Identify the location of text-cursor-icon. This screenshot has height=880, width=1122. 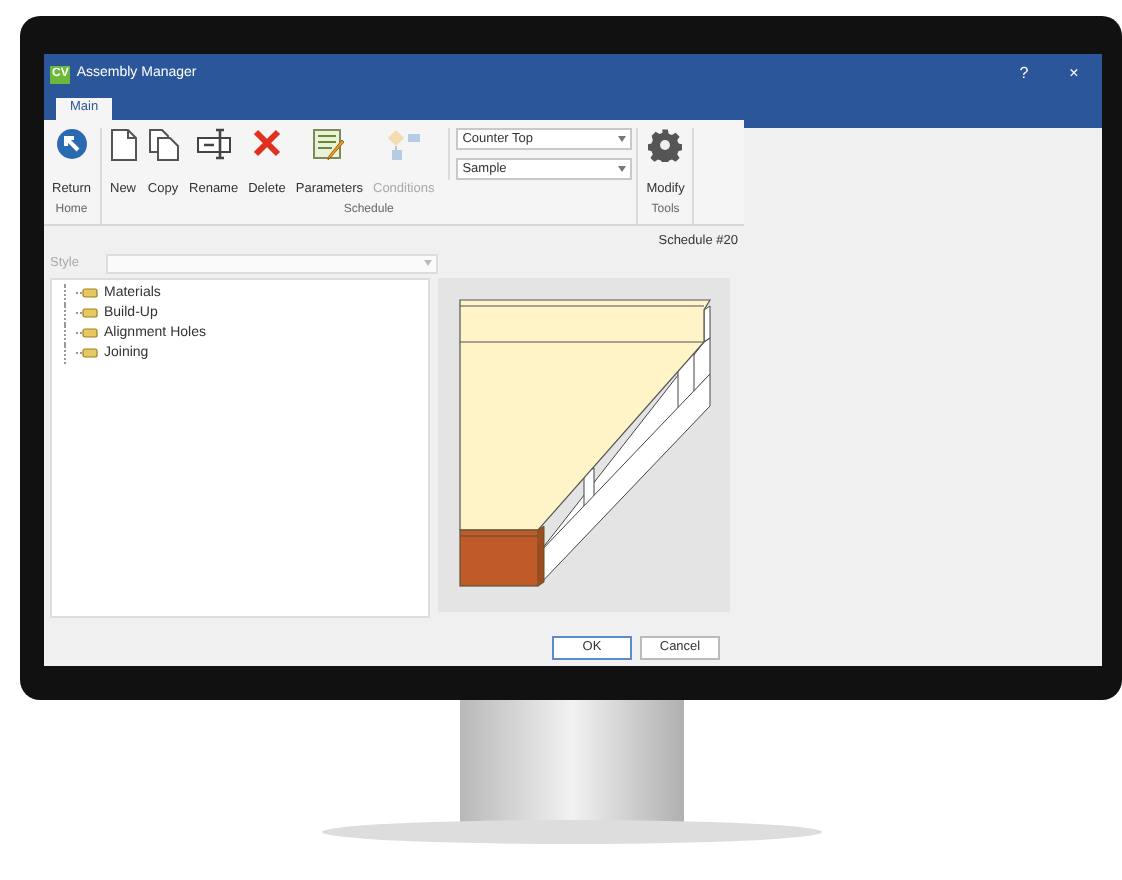
(213, 144).